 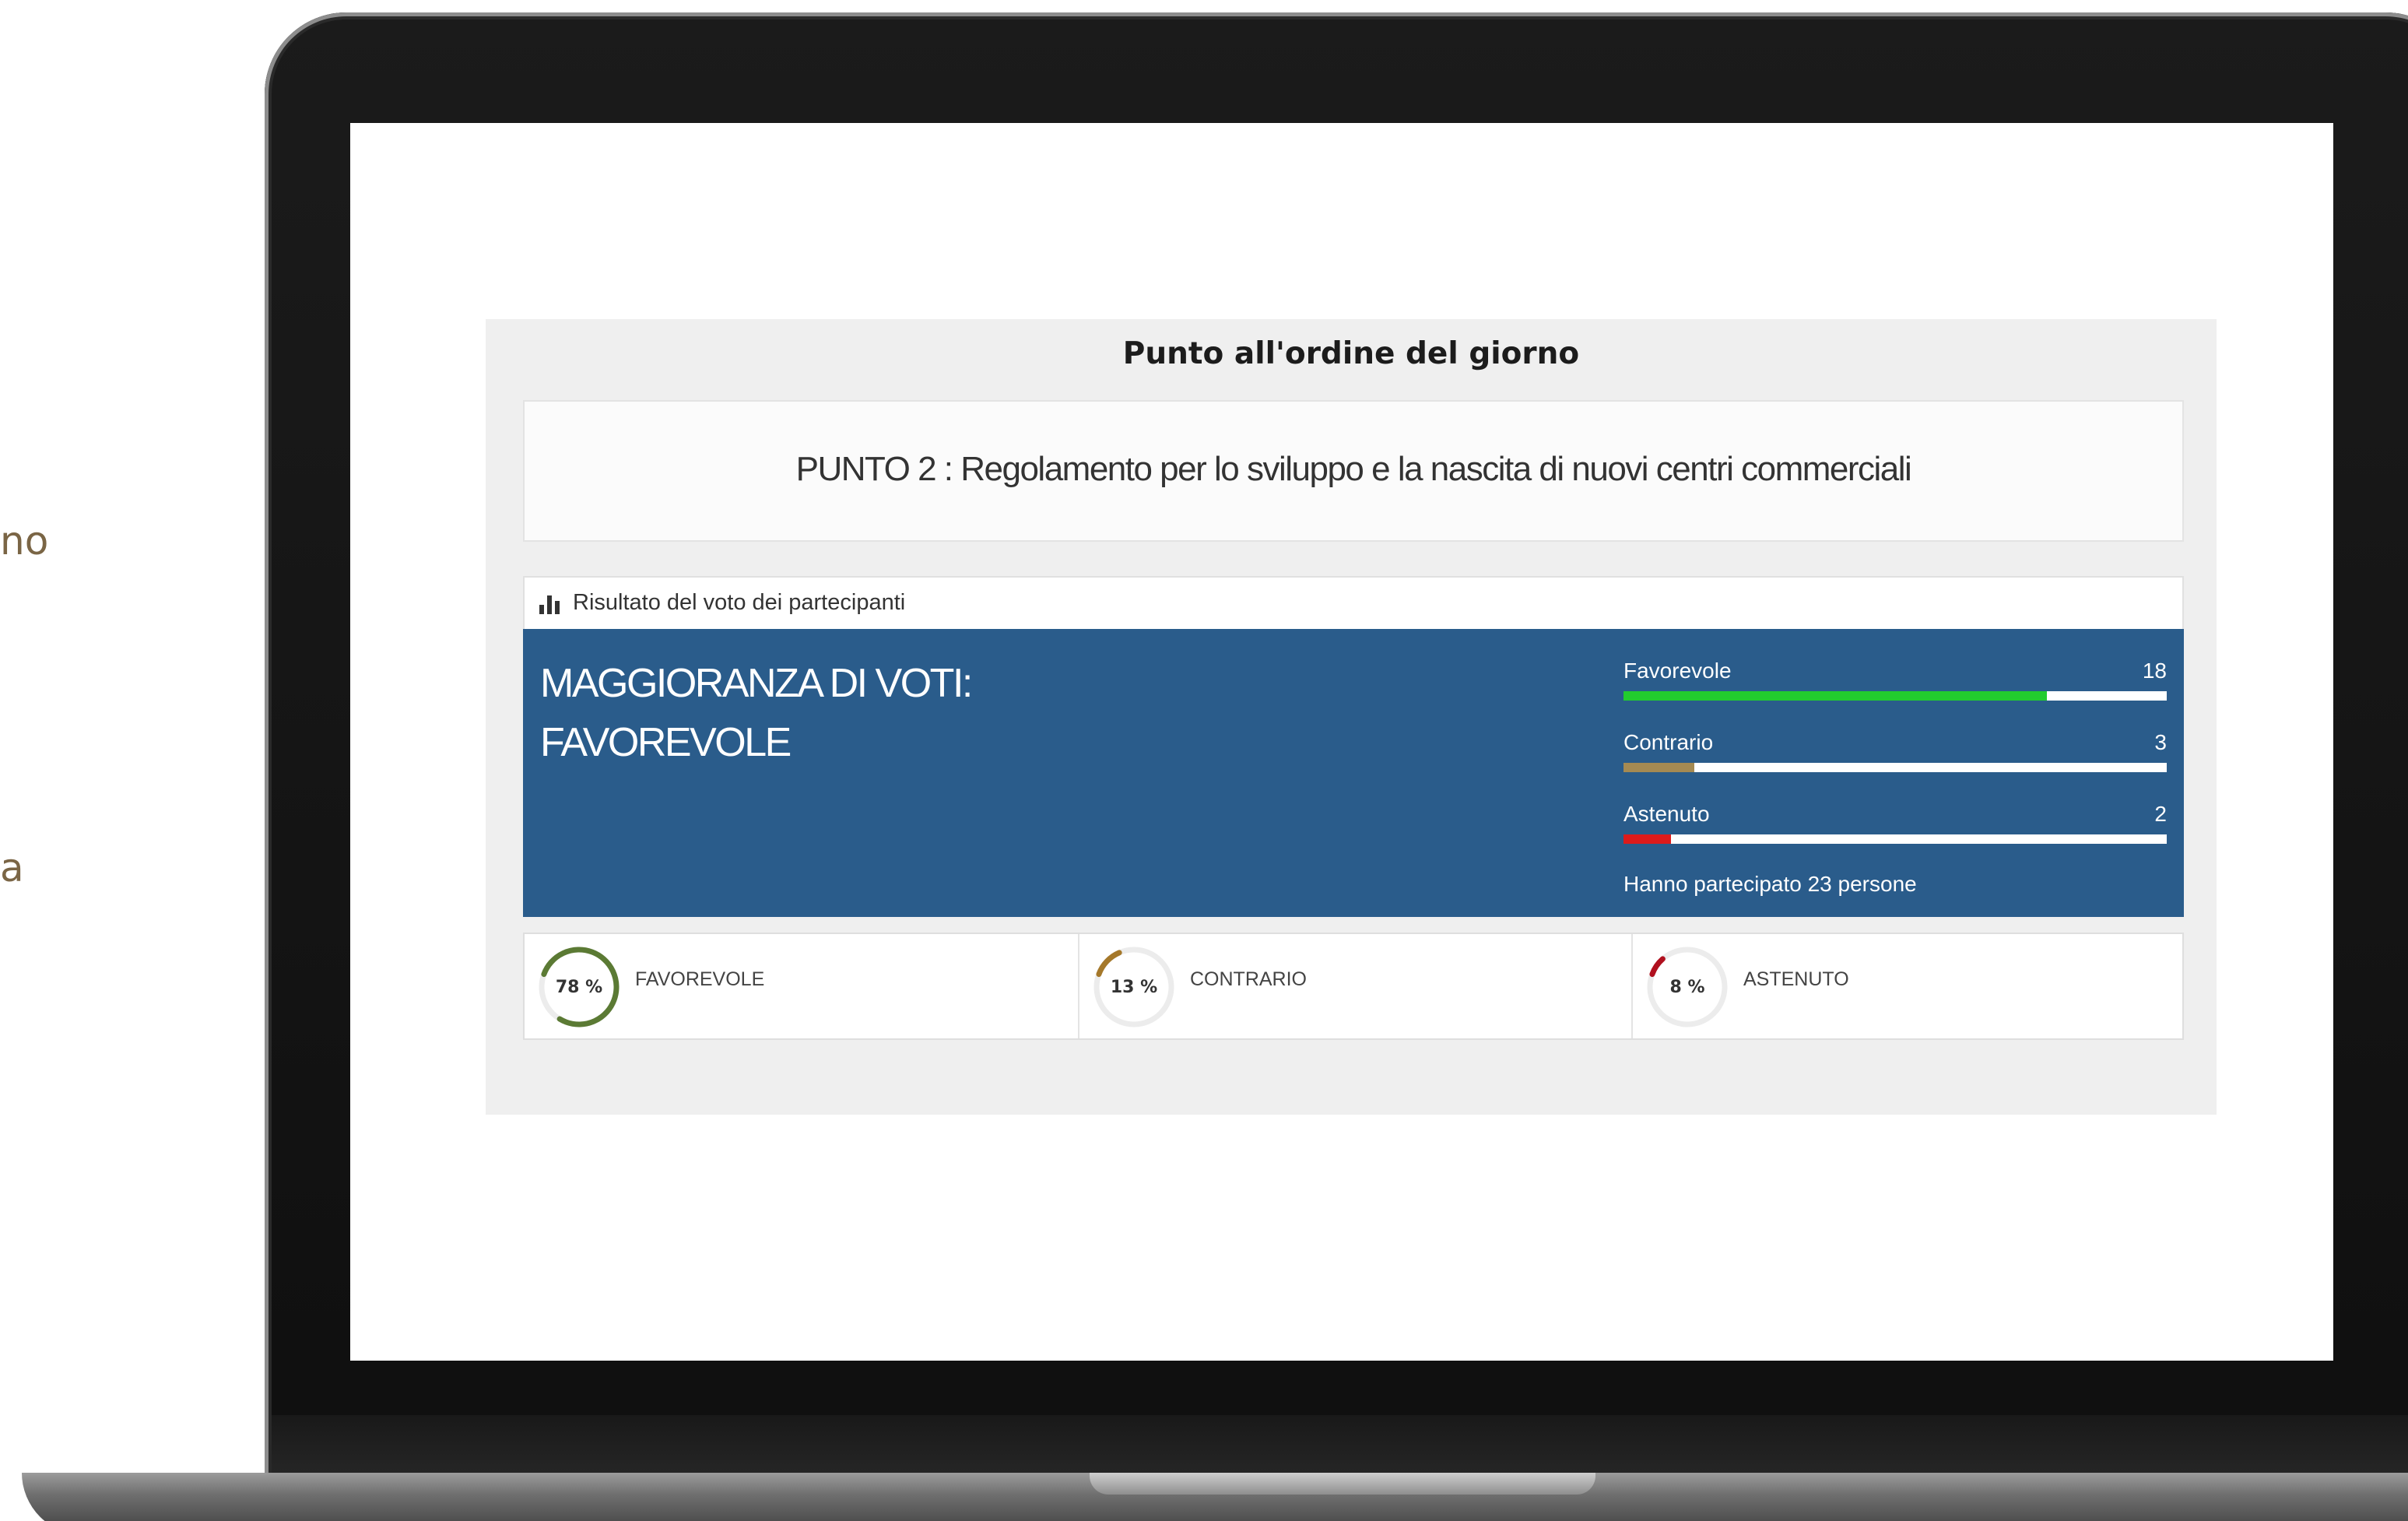 I want to click on vote-count: 18, so click(x=2154, y=671).